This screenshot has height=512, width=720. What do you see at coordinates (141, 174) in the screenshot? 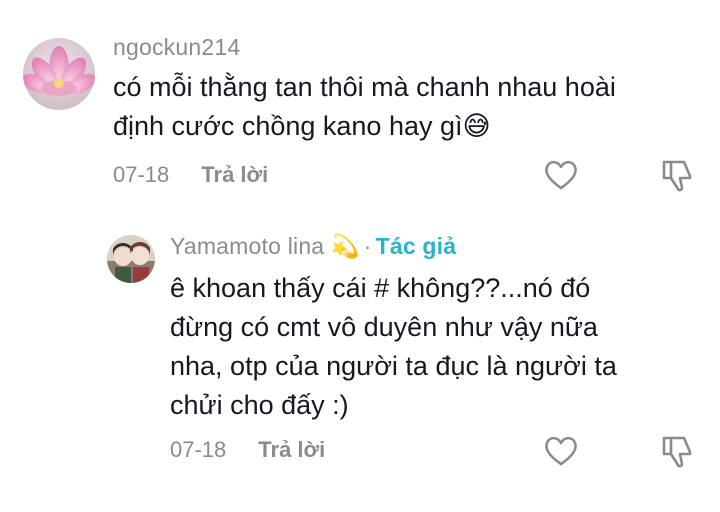
I see `comment-date: 07-18` at bounding box center [141, 174].